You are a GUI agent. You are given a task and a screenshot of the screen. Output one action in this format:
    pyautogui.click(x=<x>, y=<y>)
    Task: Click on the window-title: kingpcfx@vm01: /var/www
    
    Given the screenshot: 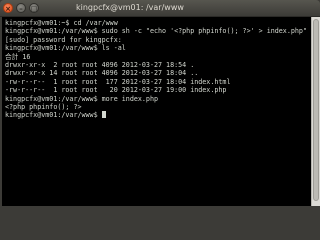 What is the action you would take?
    pyautogui.click(x=130, y=7)
    